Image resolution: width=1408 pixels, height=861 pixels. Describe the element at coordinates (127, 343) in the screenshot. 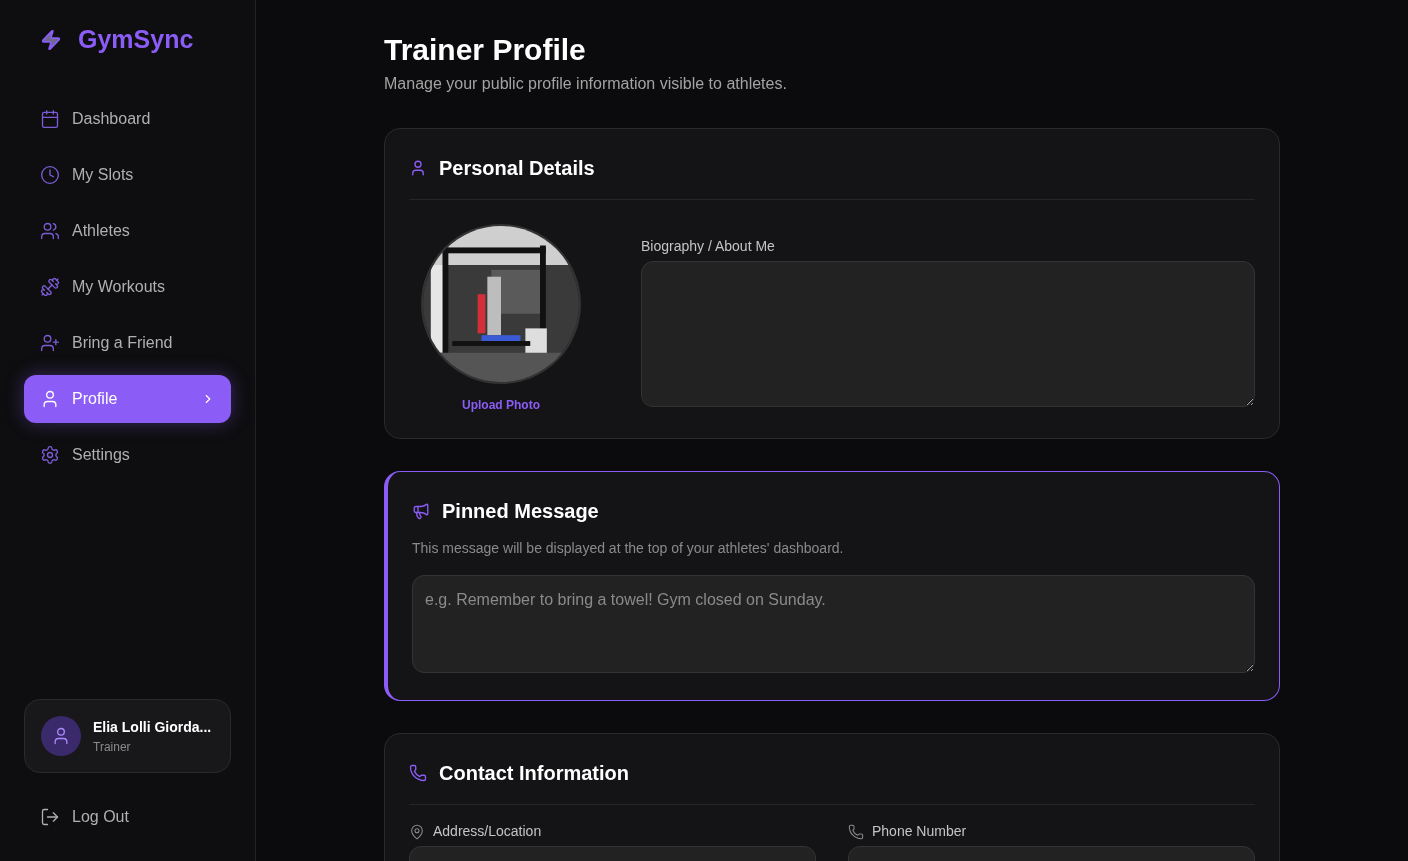

I see `nav-item: Bring a Friend` at that location.